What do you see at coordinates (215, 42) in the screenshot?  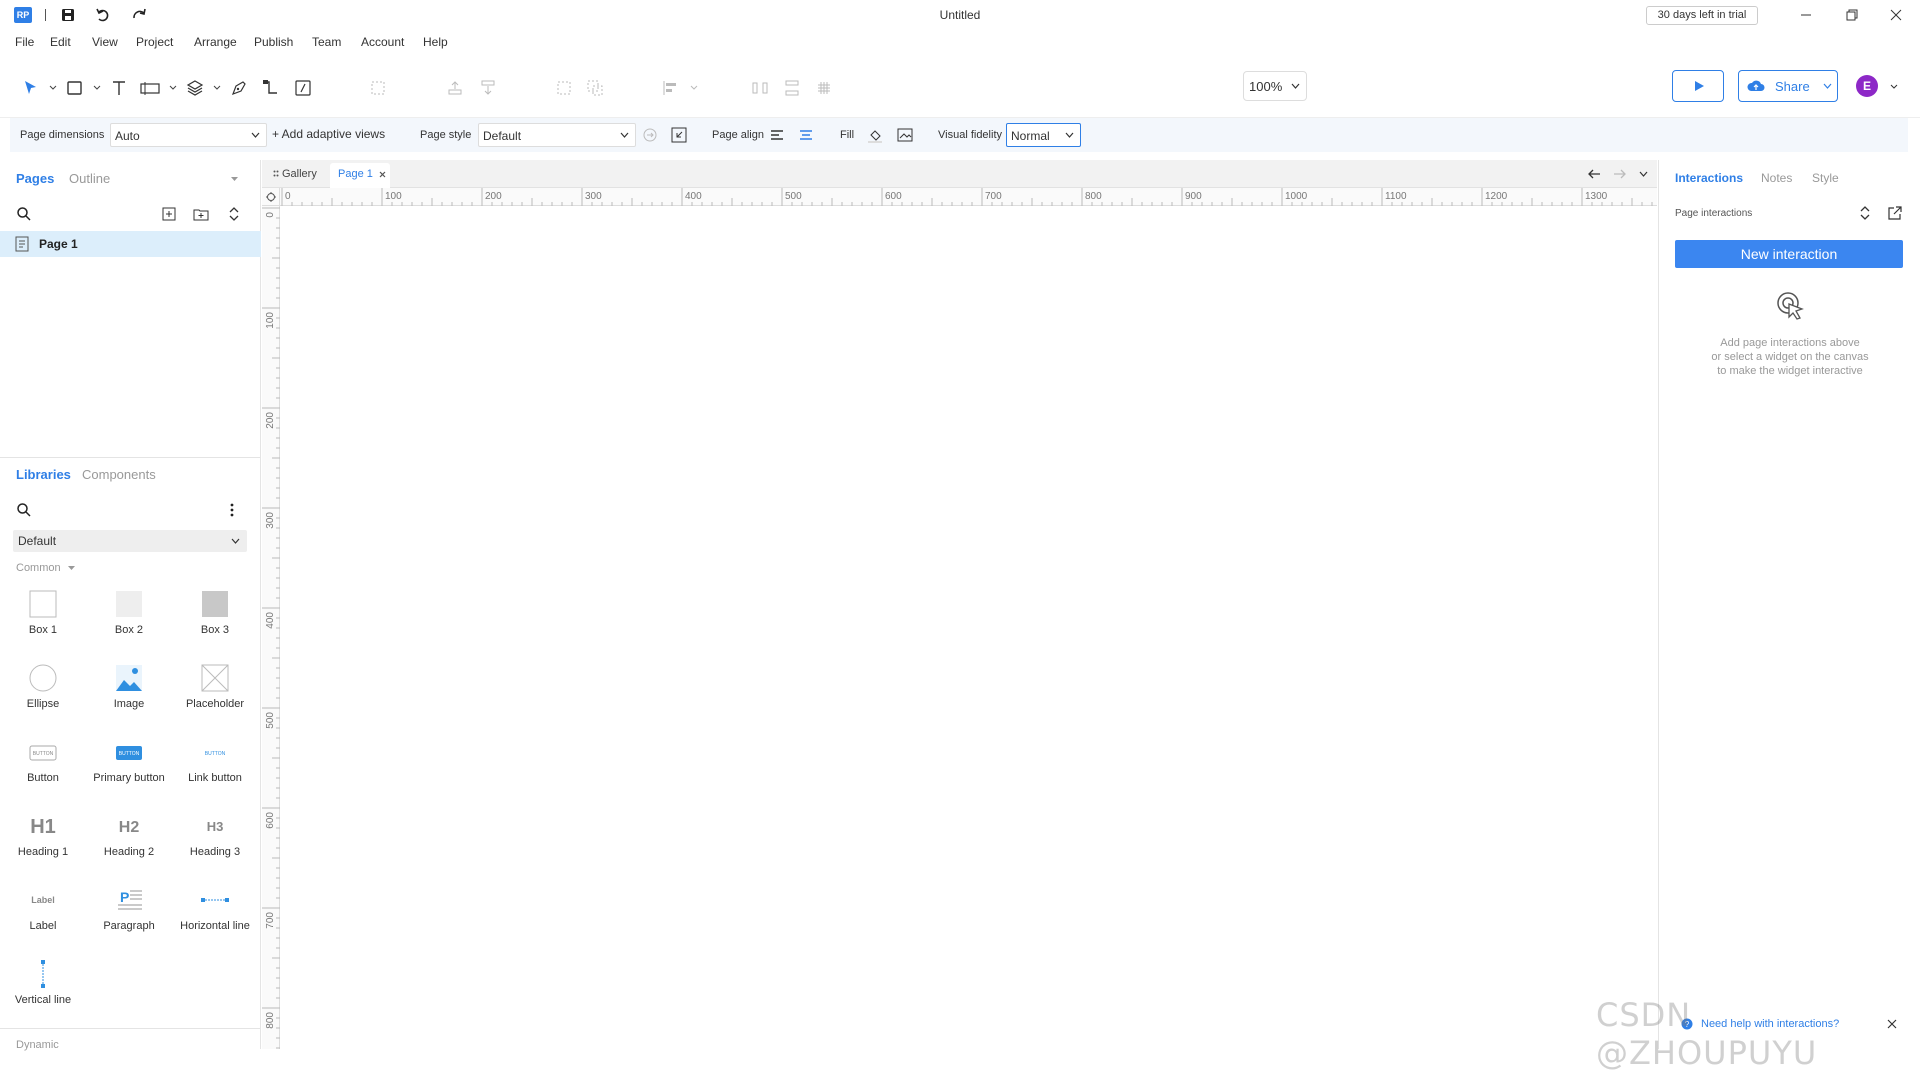 I see `menu-arrange: Arrange` at bounding box center [215, 42].